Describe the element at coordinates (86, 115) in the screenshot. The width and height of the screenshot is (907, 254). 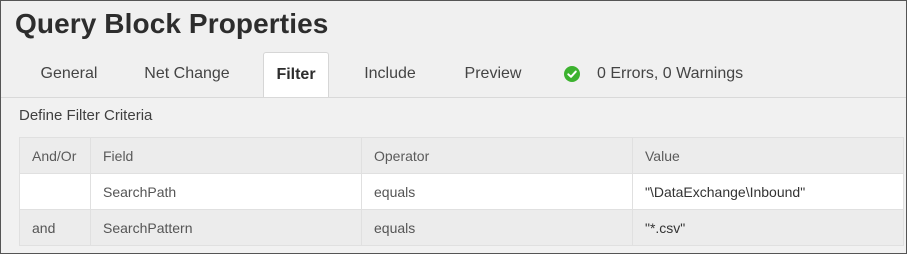
I see `section-label: Define Filter Criteria` at that location.